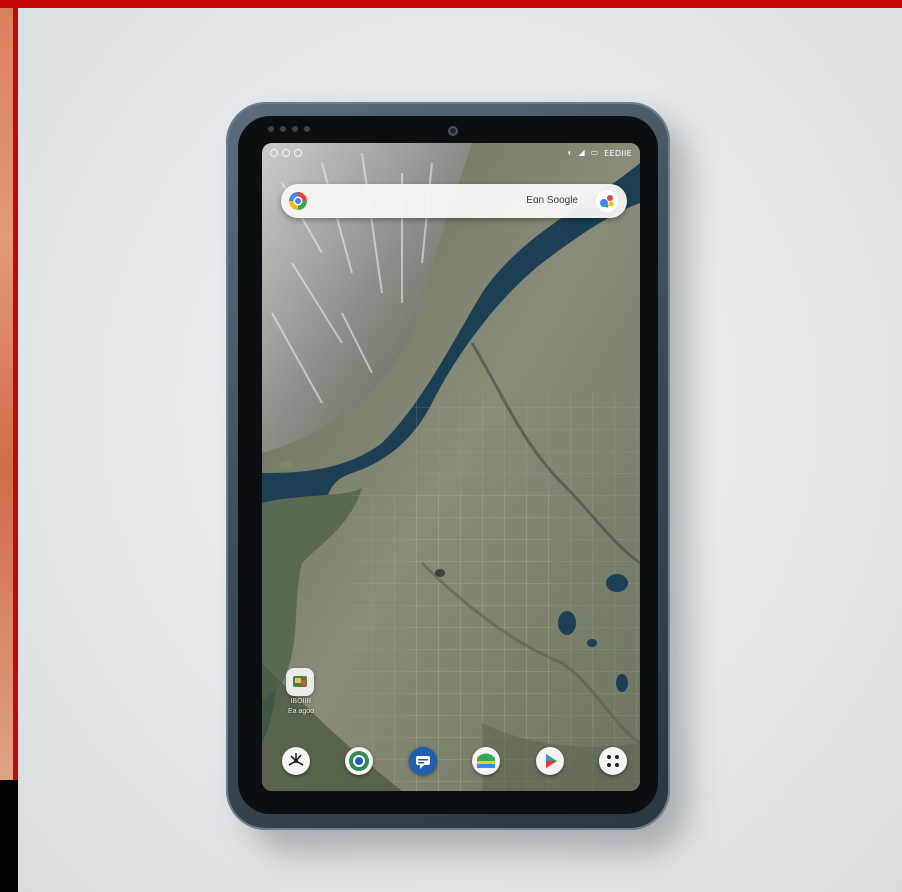  I want to click on search-placeholder: Eɑn Soogle, so click(539, 200).